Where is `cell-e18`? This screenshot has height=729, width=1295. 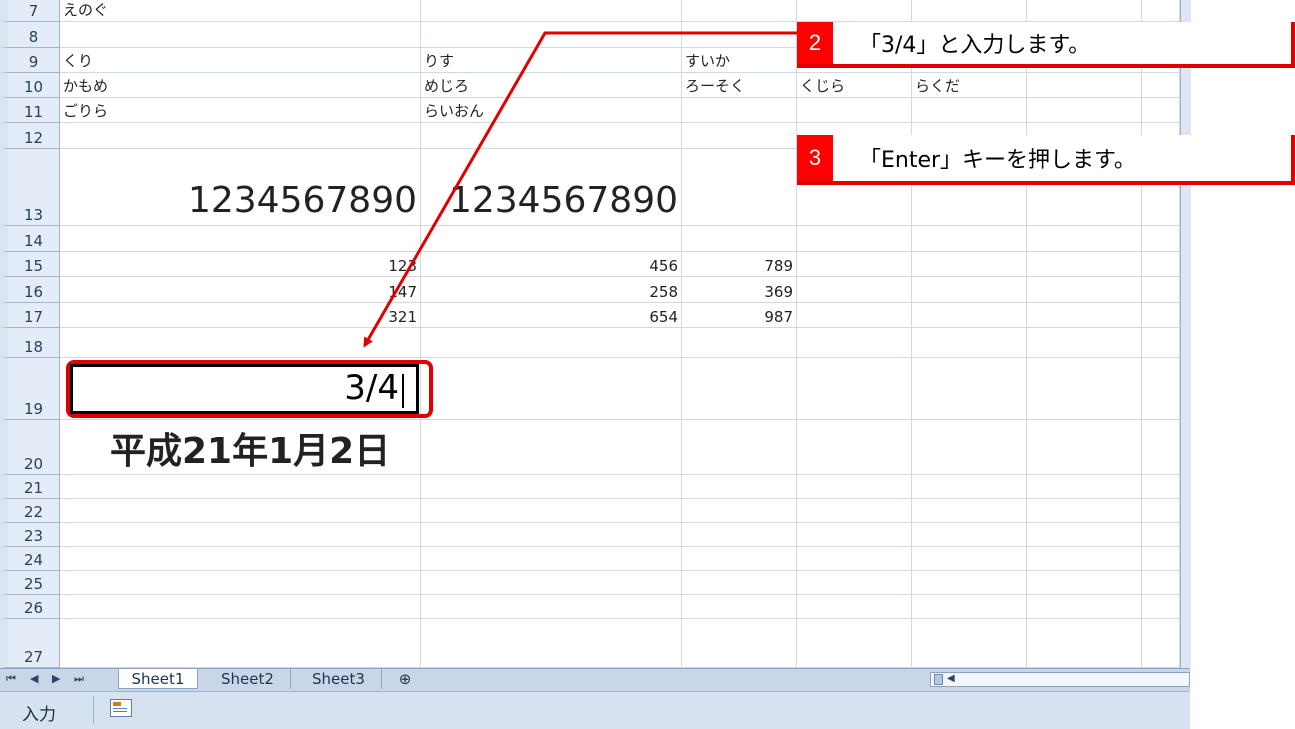
cell-e18 is located at coordinates (969, 343).